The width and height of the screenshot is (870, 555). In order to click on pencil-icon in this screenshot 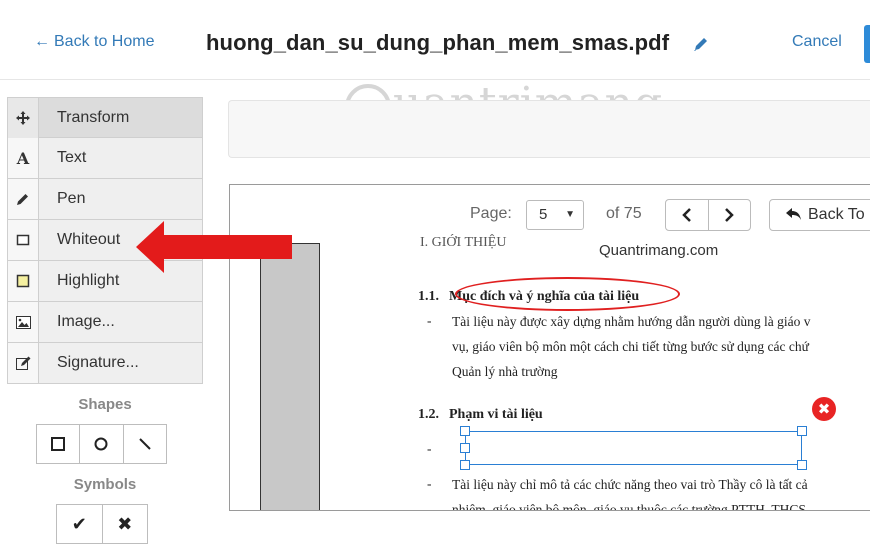, I will do `click(701, 44)`.